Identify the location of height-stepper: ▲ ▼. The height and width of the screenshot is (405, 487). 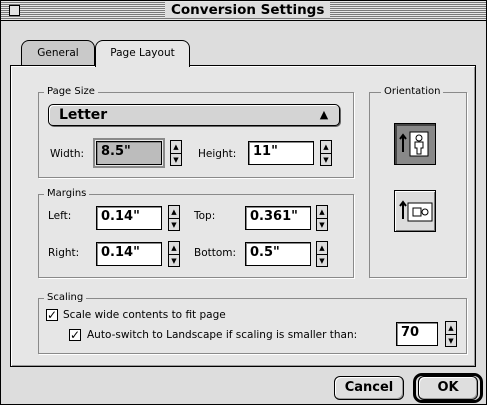
(326, 153).